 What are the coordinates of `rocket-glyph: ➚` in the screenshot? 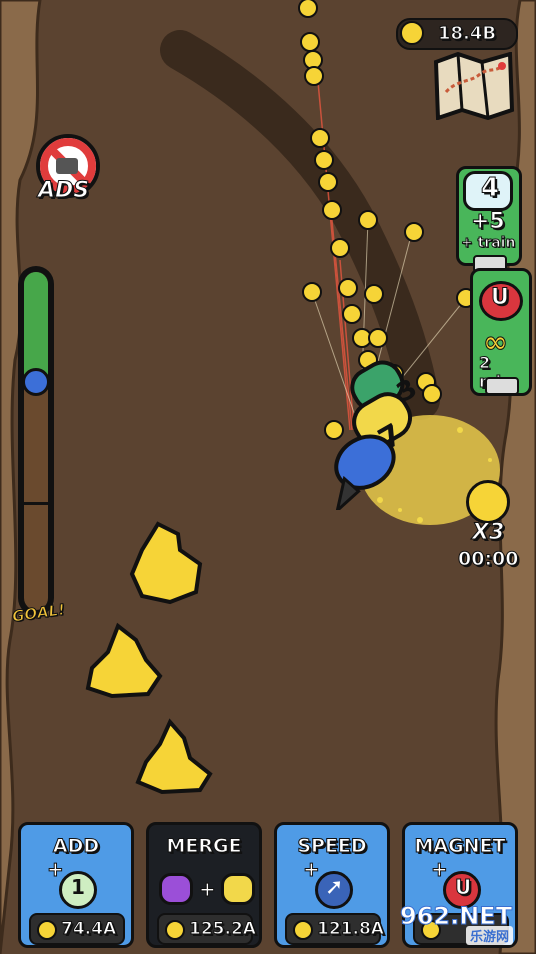 It's located at (334, 887).